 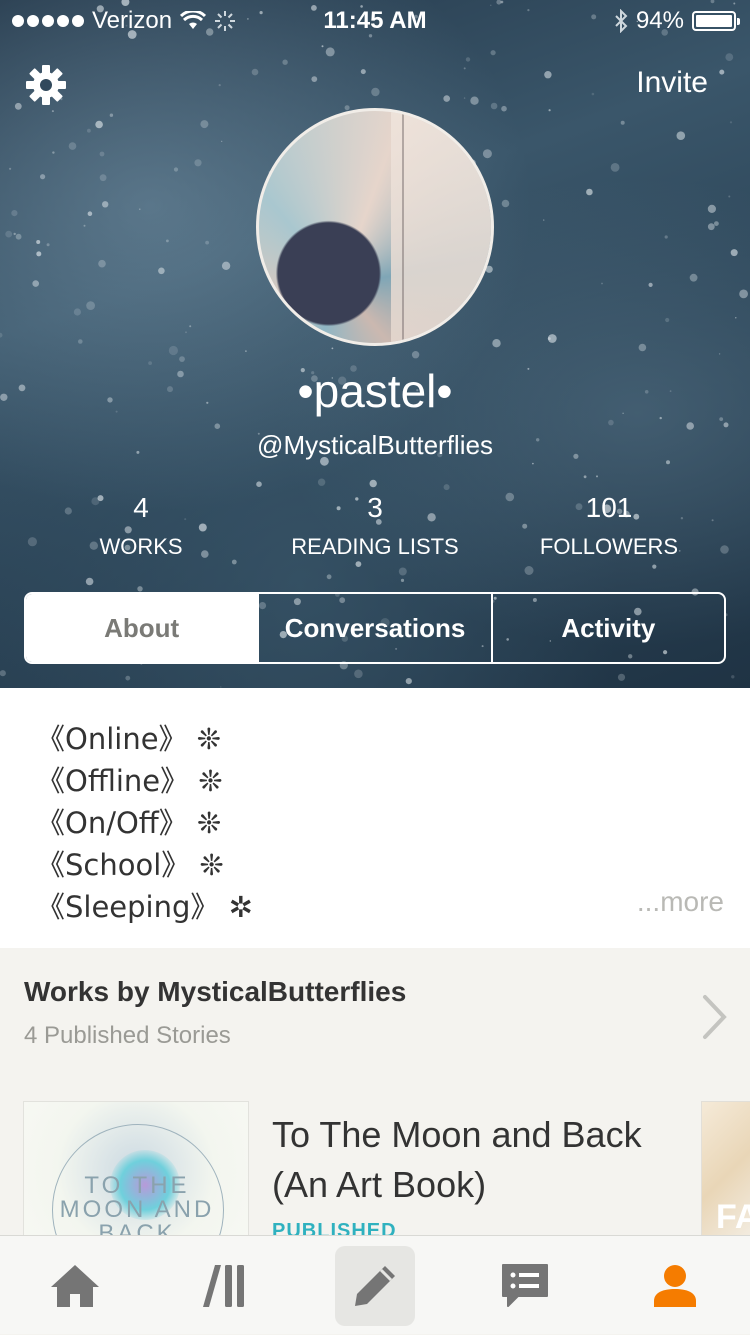 I want to click on tab-home, so click(x=75, y=1285).